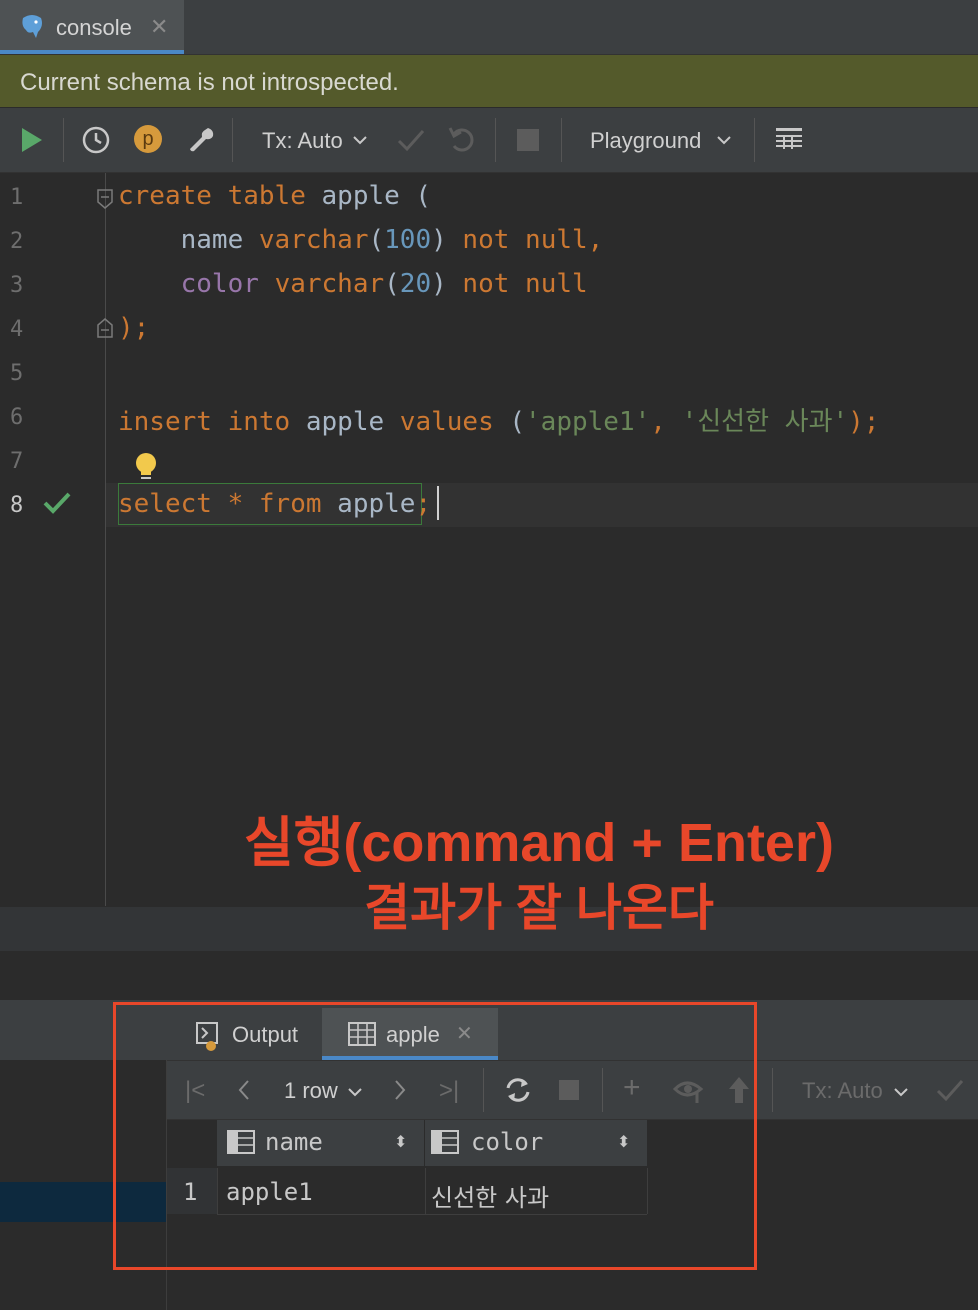  What do you see at coordinates (658, 422) in the screenshot?
I see `sql-punct: ,` at bounding box center [658, 422].